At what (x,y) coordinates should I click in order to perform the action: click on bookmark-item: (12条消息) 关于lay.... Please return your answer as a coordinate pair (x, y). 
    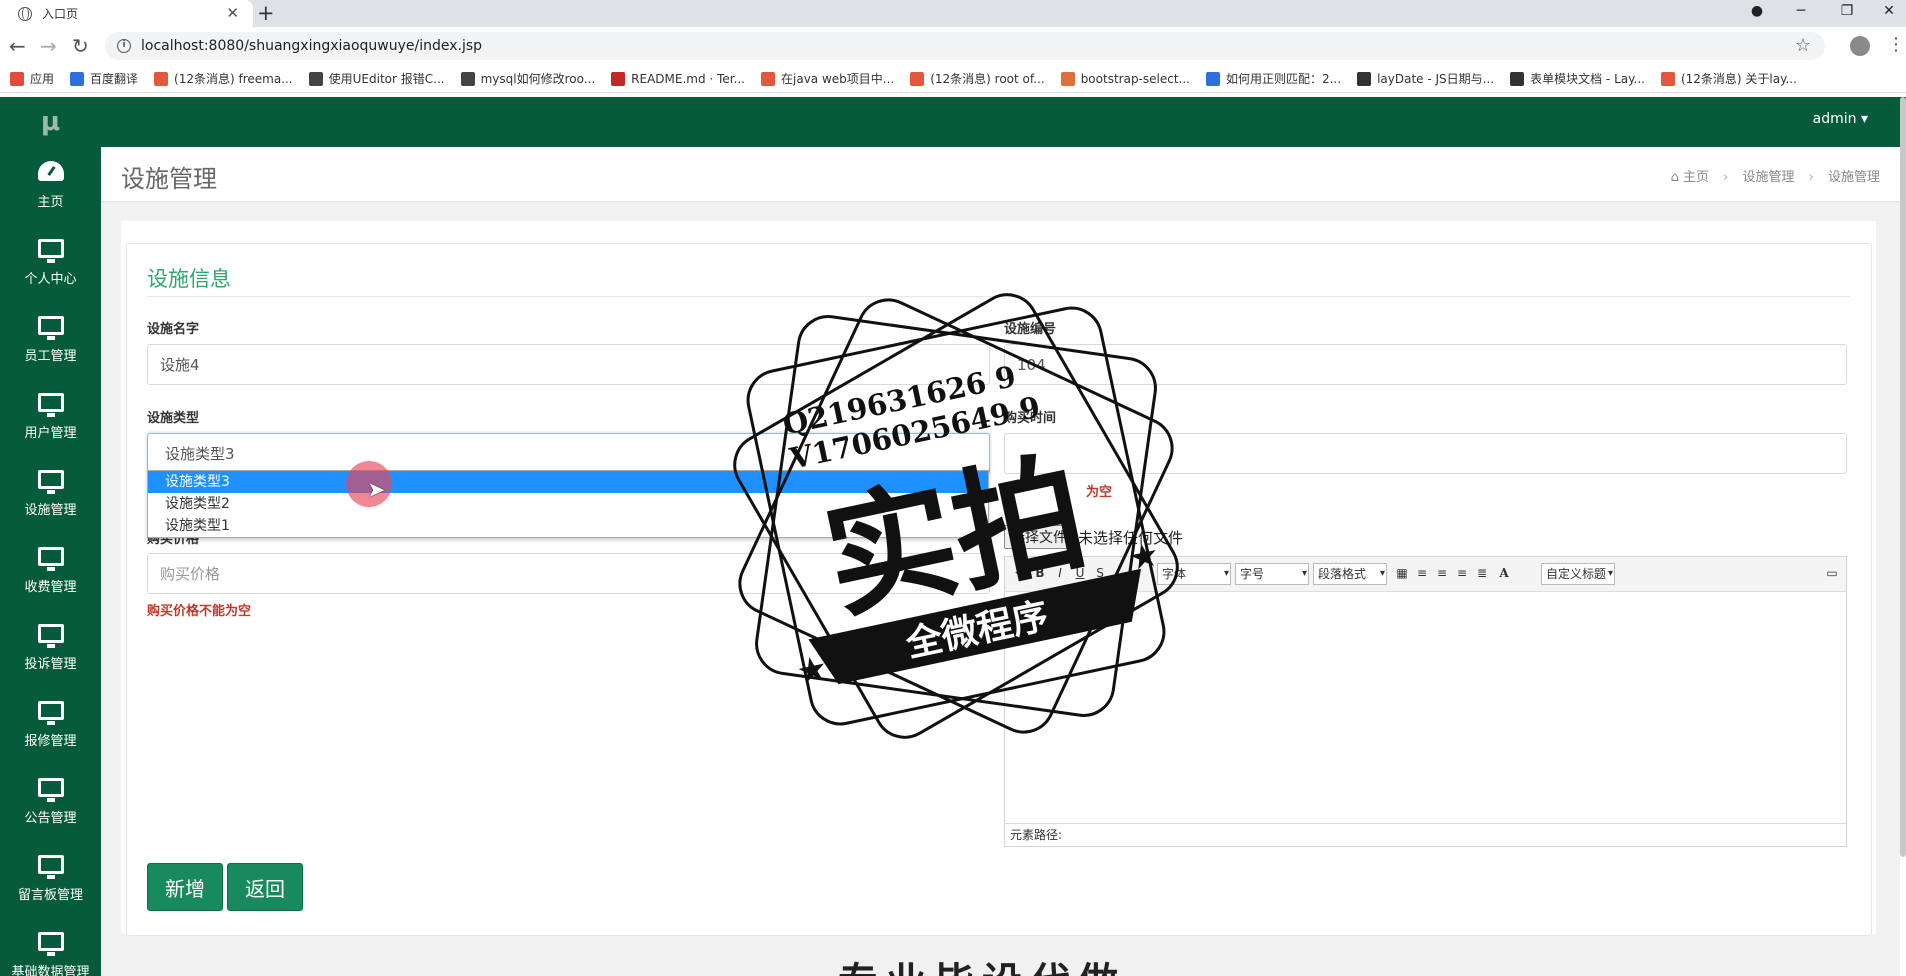
    Looking at the image, I should click on (1728, 78).